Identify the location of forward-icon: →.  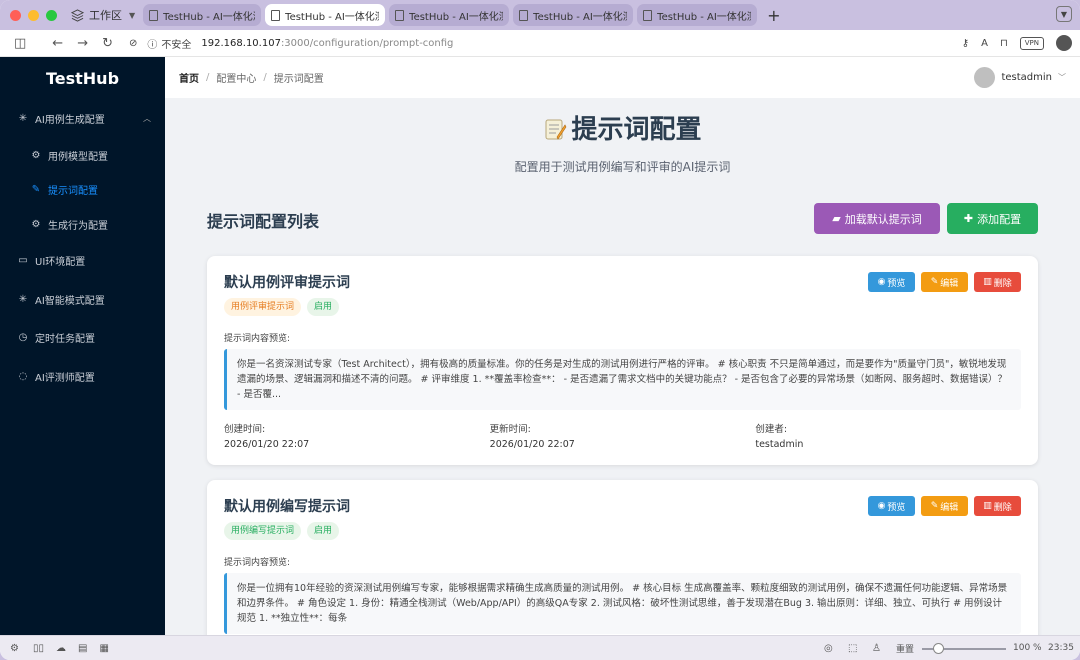
(82, 43).